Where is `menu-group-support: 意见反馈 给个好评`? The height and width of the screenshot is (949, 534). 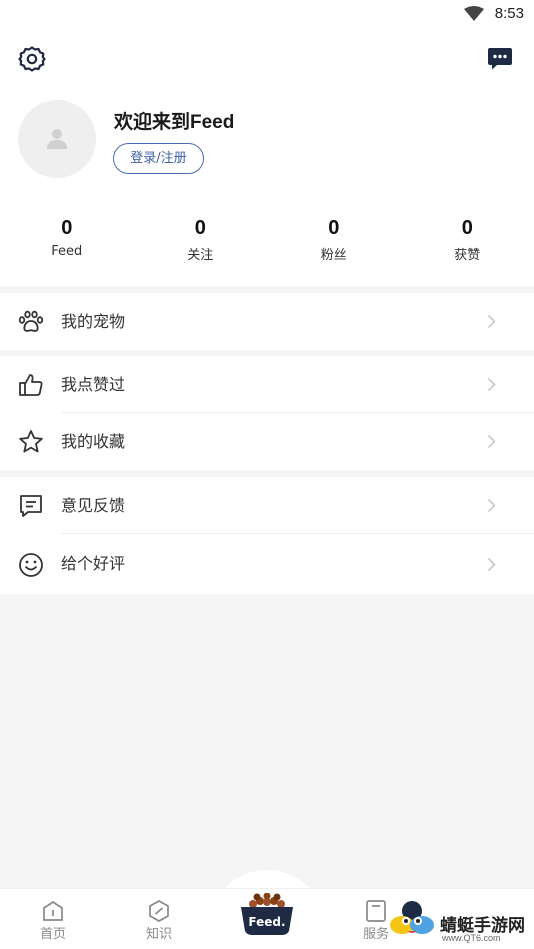
menu-group-support: 意见反馈 给个好评 is located at coordinates (267, 535).